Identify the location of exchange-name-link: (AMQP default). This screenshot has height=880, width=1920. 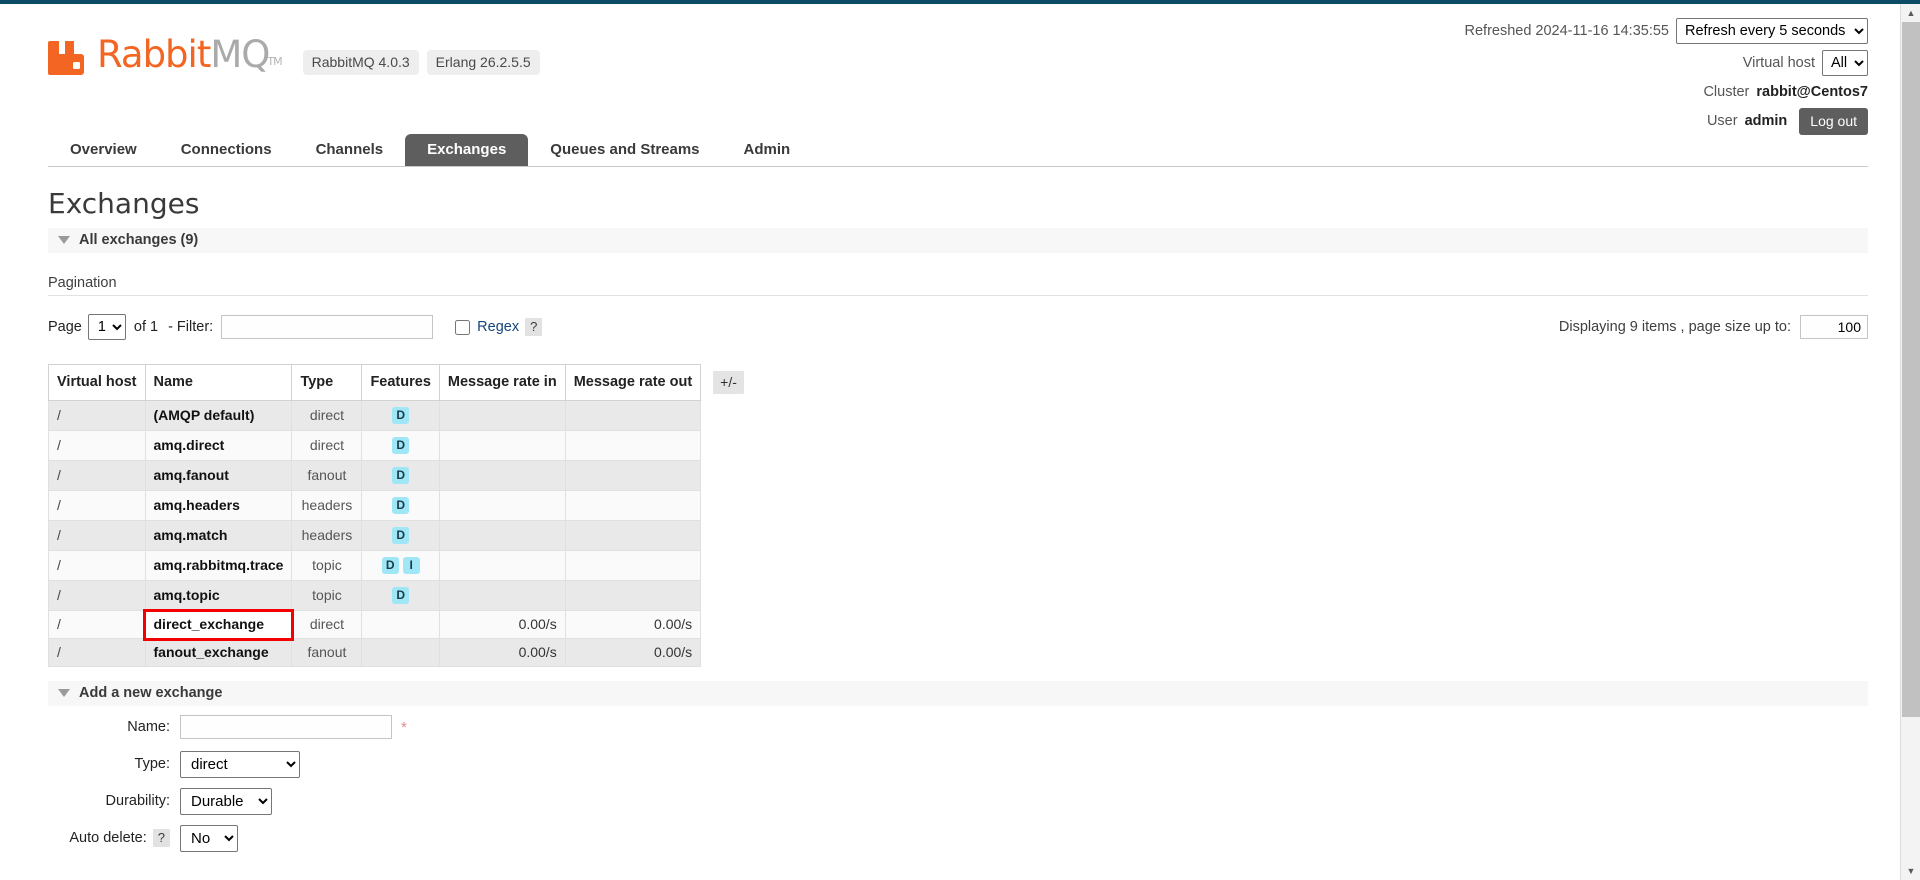
(204, 415).